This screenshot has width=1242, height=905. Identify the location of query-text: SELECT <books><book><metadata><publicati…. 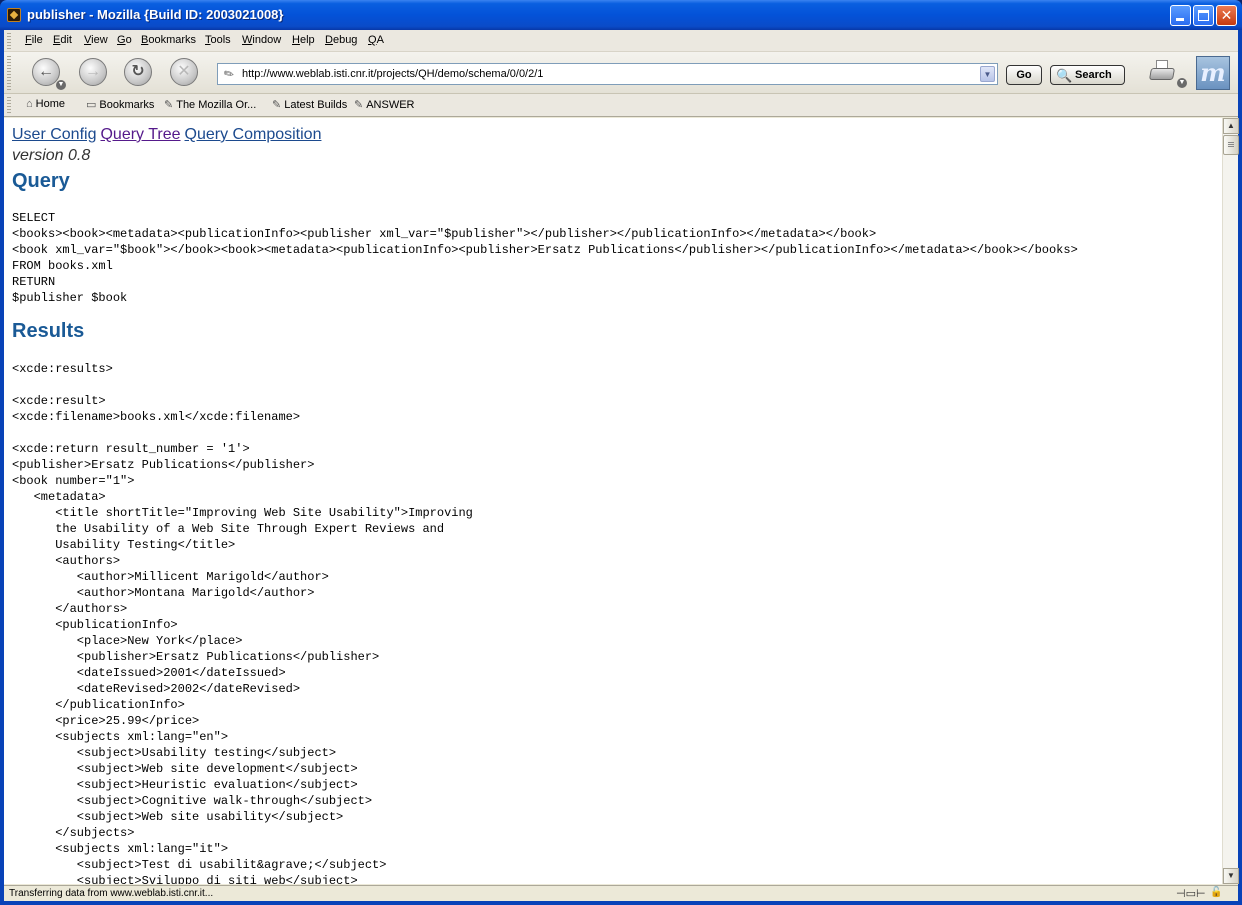
(545, 258).